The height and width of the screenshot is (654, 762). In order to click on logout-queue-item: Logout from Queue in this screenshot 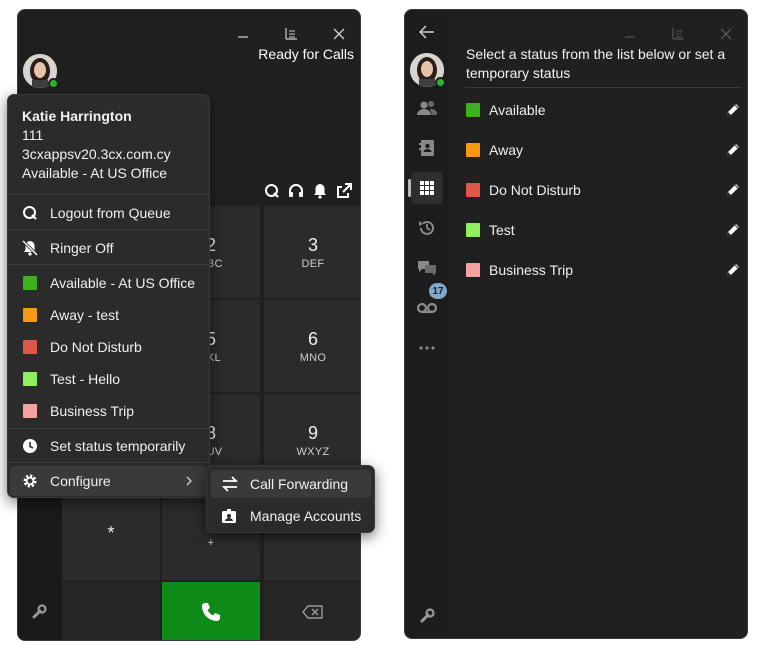, I will do `click(108, 213)`.